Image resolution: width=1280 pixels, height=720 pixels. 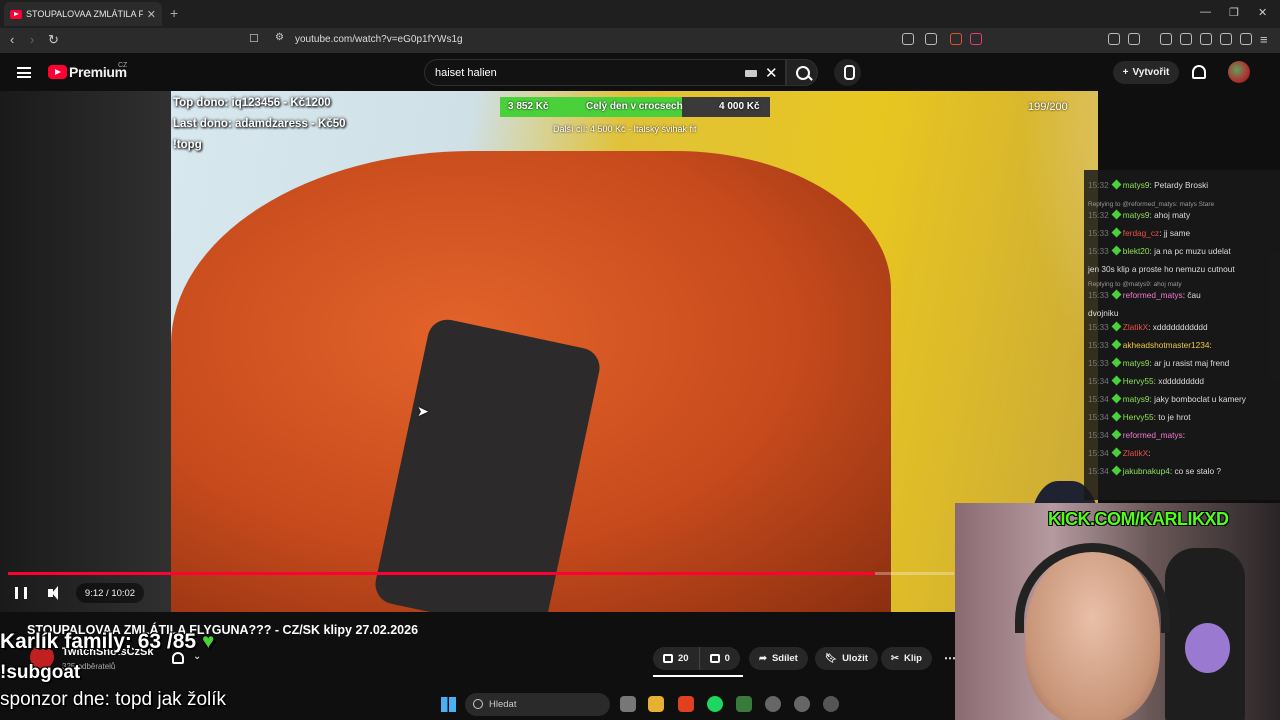 What do you see at coordinates (537, 704) in the screenshot?
I see `taskbar-search: Hledat` at bounding box center [537, 704].